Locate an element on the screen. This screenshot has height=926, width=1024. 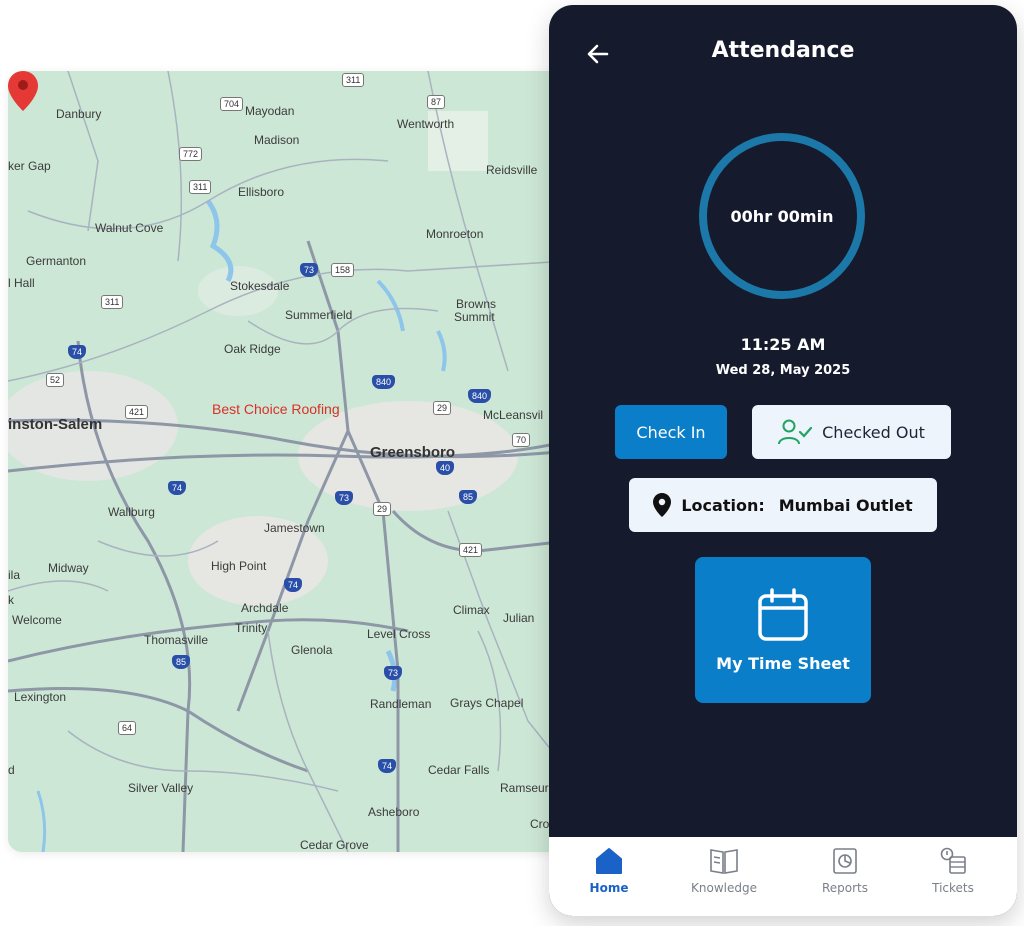
timer-value: 00hr 00min is located at coordinates (782, 216).